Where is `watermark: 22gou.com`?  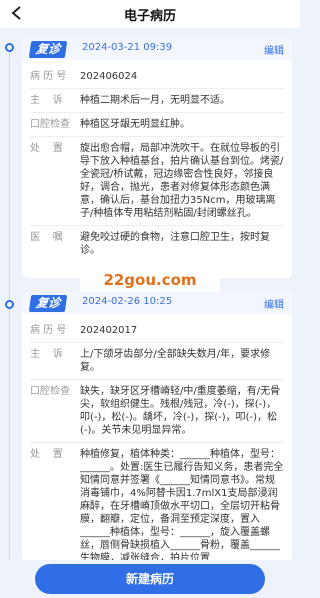 watermark: 22gou.com is located at coordinates (150, 280).